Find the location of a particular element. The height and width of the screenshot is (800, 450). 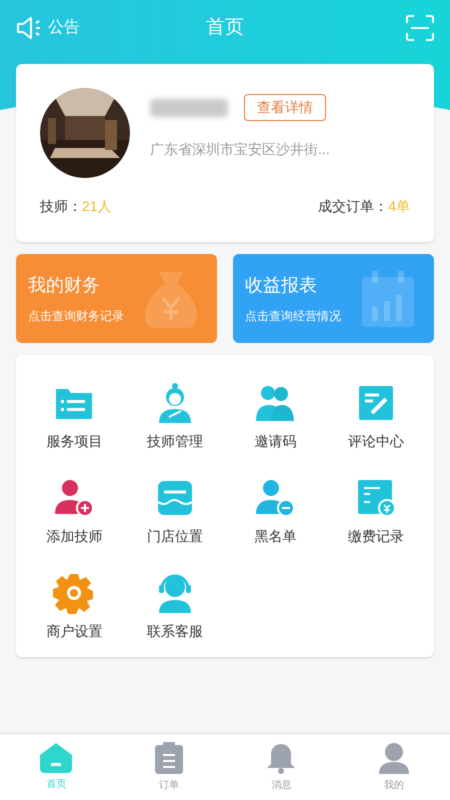

tab-label: 订单 is located at coordinates (168, 785).